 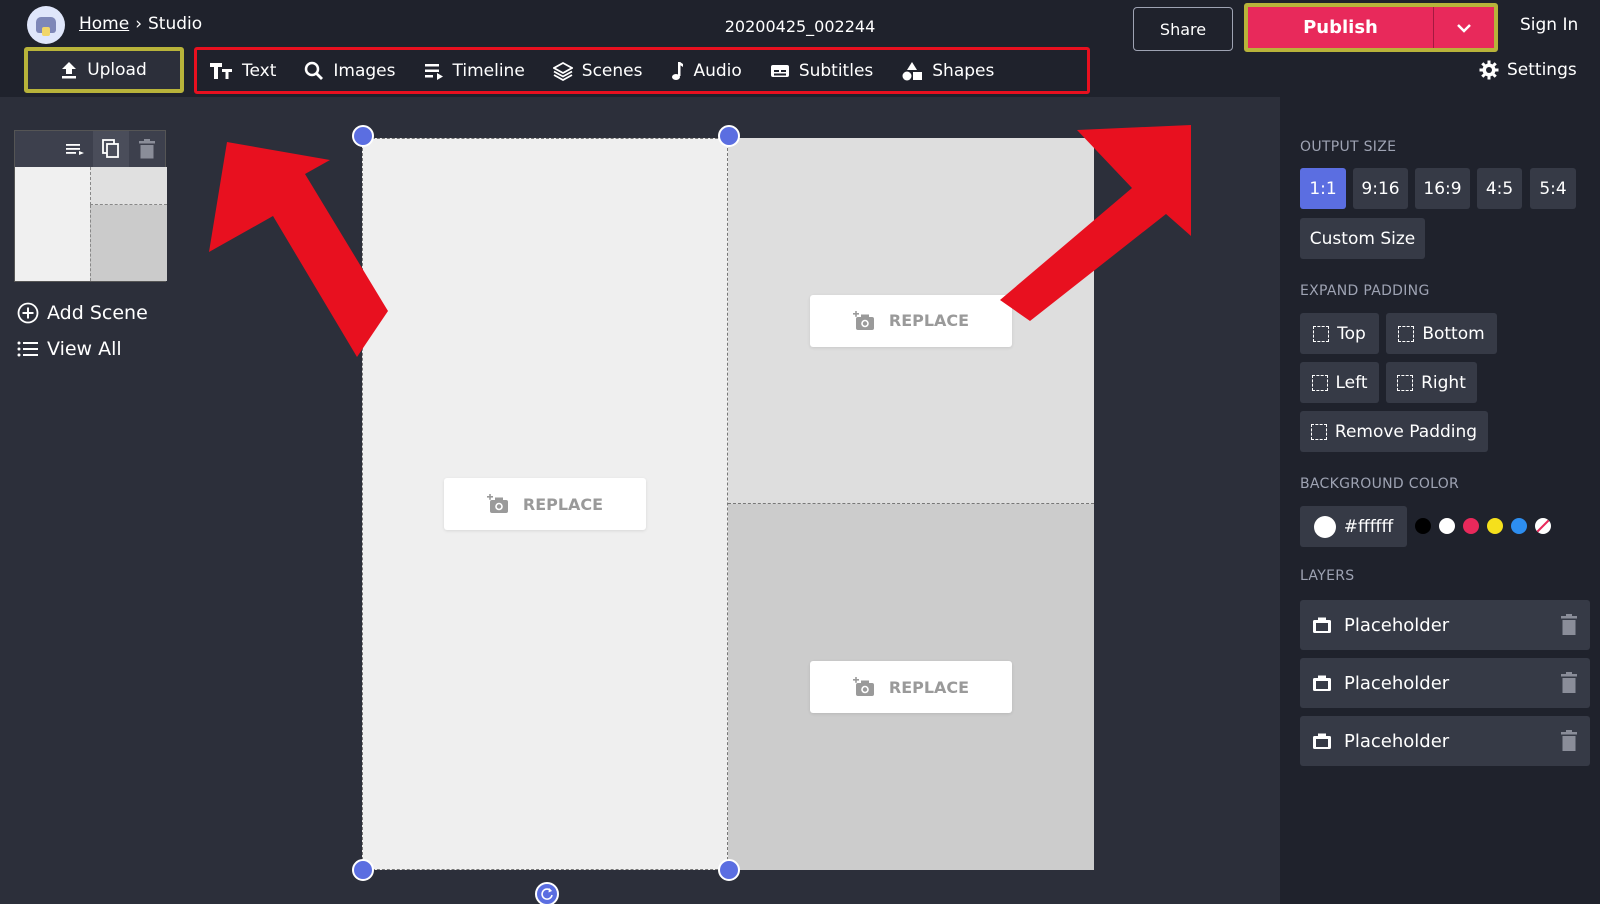 I want to click on scene-thumbnail-toolbar, so click(x=90, y=149).